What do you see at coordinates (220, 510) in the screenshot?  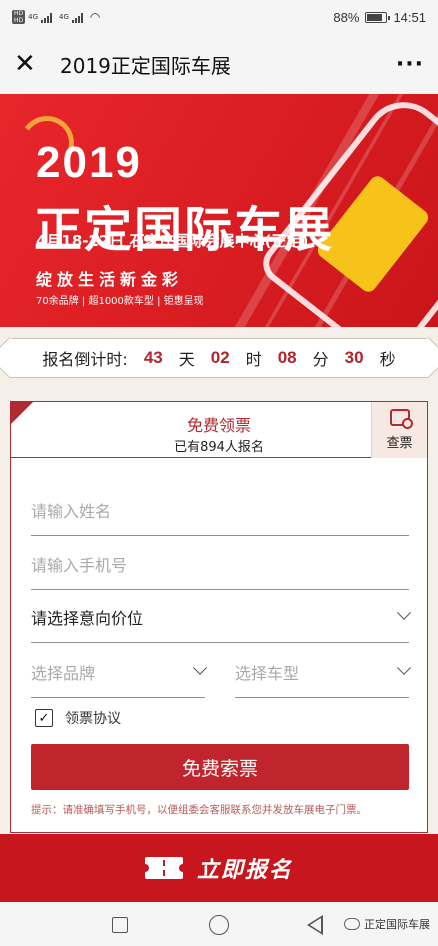 I see `name-input: 请输入姓名` at bounding box center [220, 510].